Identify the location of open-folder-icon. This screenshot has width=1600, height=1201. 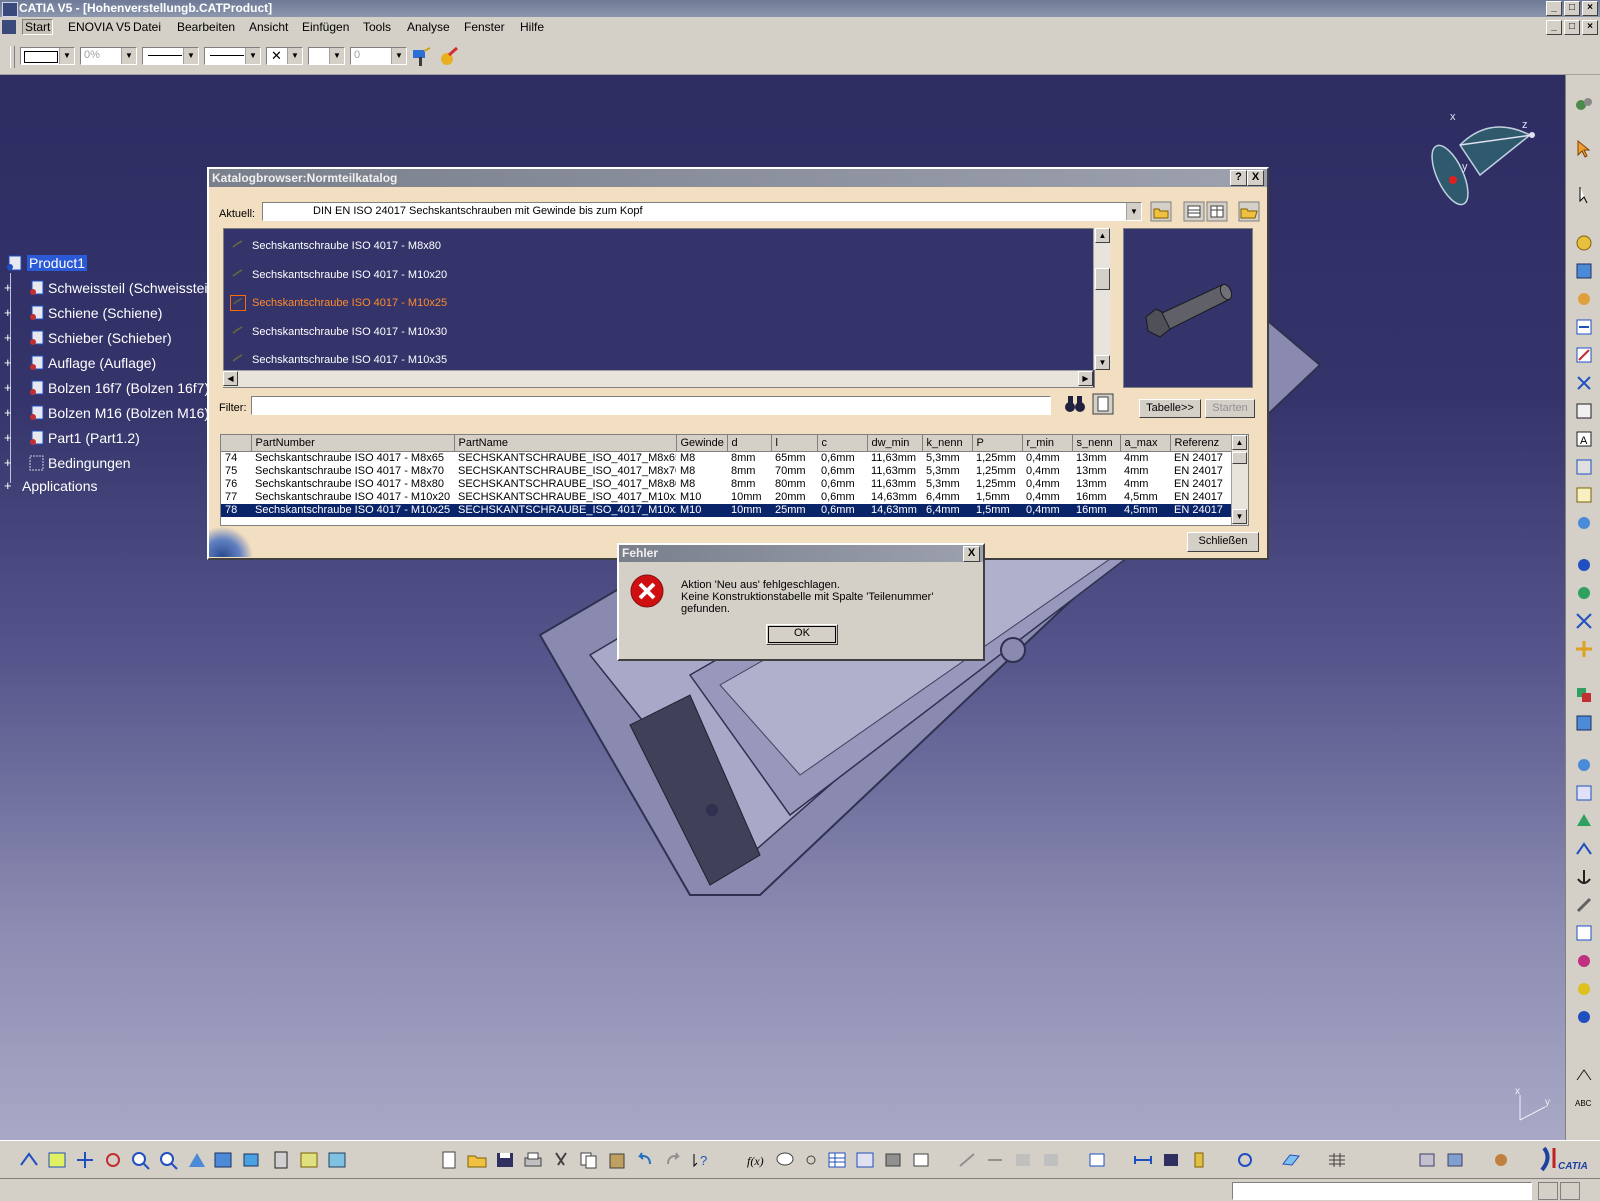
(477, 1160).